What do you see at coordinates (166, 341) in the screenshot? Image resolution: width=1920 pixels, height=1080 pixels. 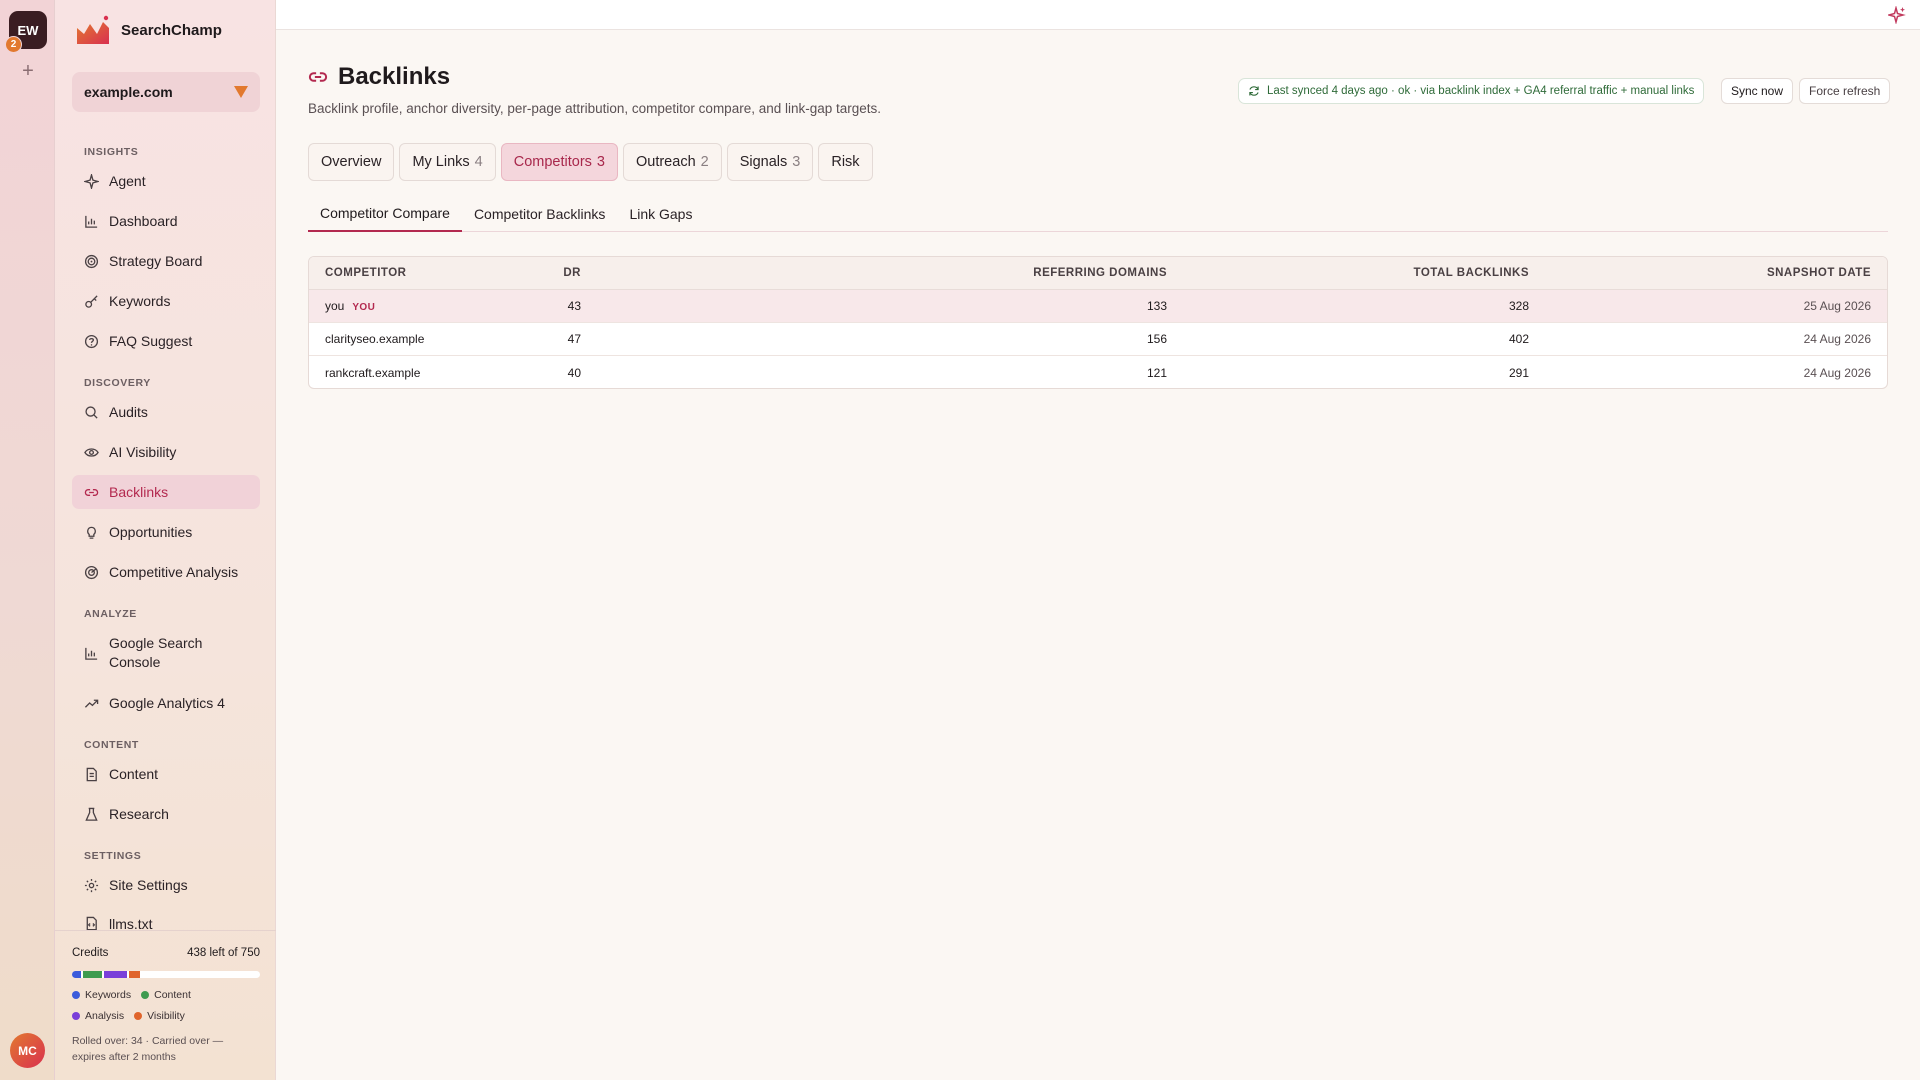 I see `sidebar-item-faq-suggest: FAQ Suggest` at bounding box center [166, 341].